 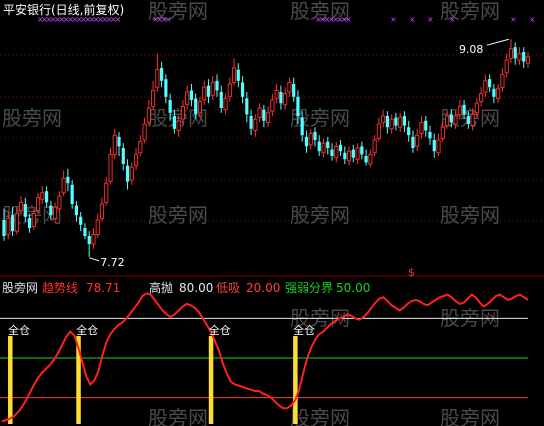 I want to click on trend-label: 趋势线, so click(x=60, y=288).